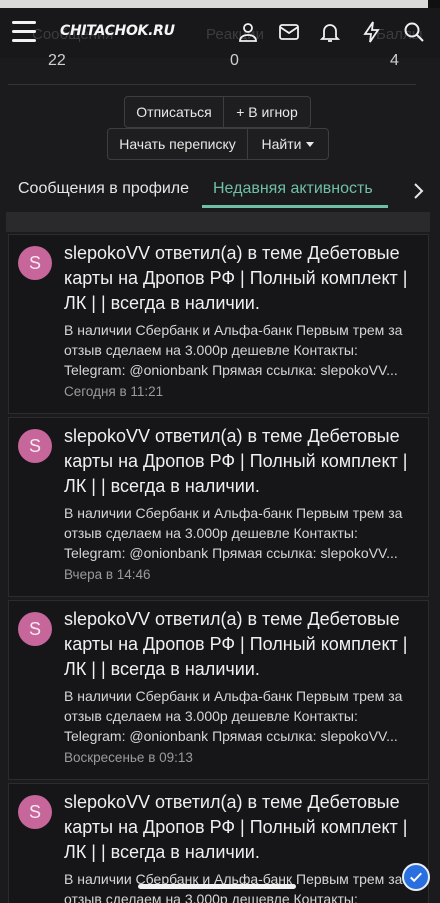 This screenshot has height=903, width=440. Describe the element at coordinates (217, 886) in the screenshot. I see `home-indicator` at that location.